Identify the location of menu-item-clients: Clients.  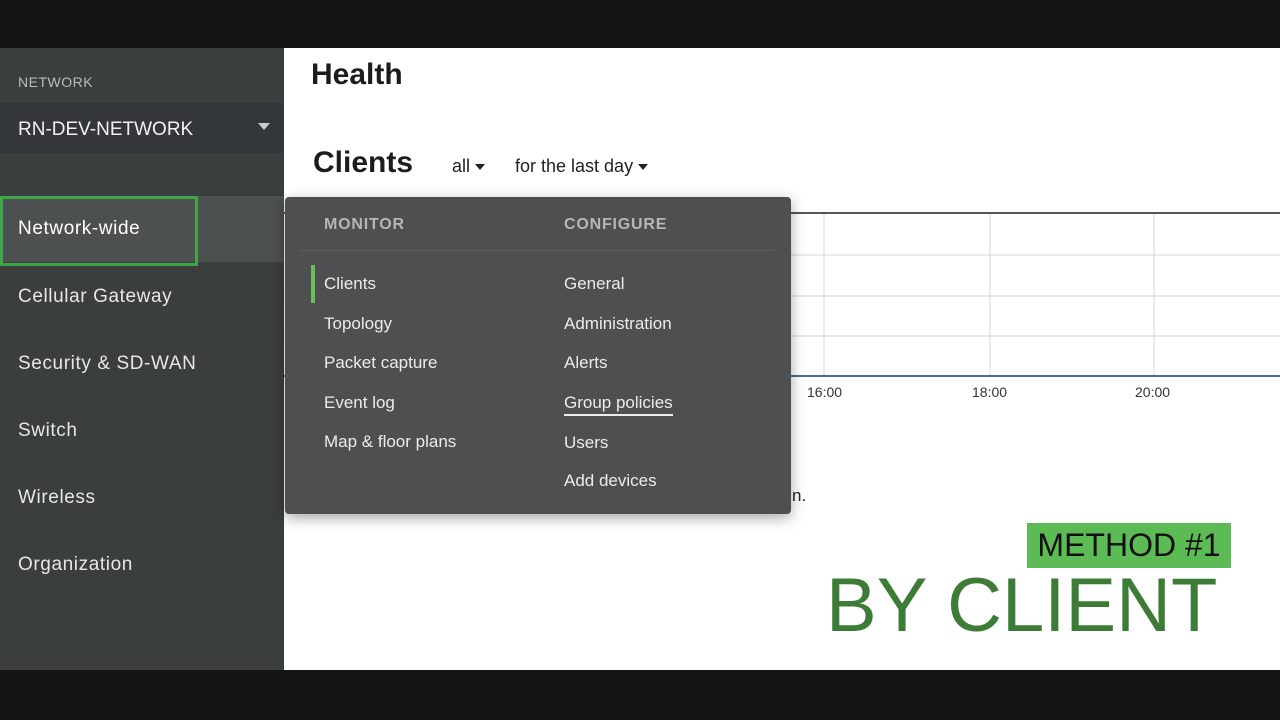
(350, 284).